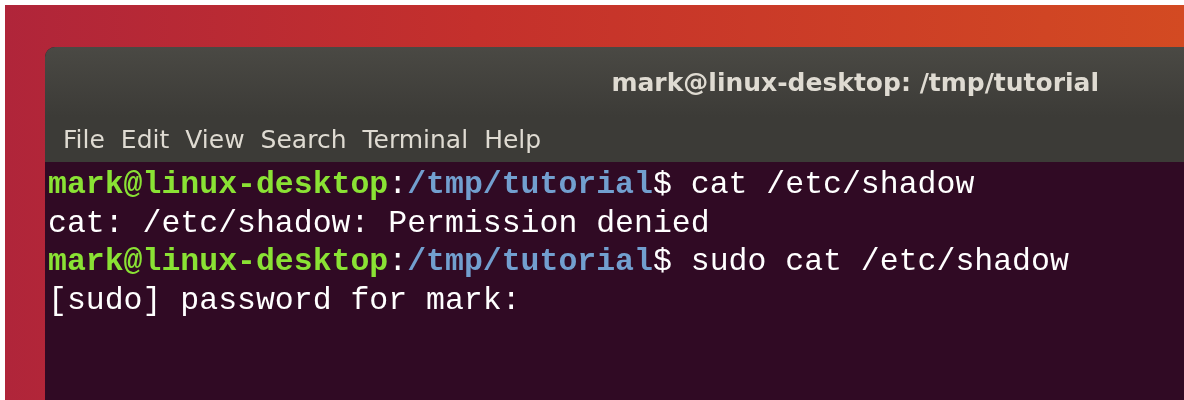 The width and height of the screenshot is (1184, 400). I want to click on menu-item: Edit, so click(145, 139).